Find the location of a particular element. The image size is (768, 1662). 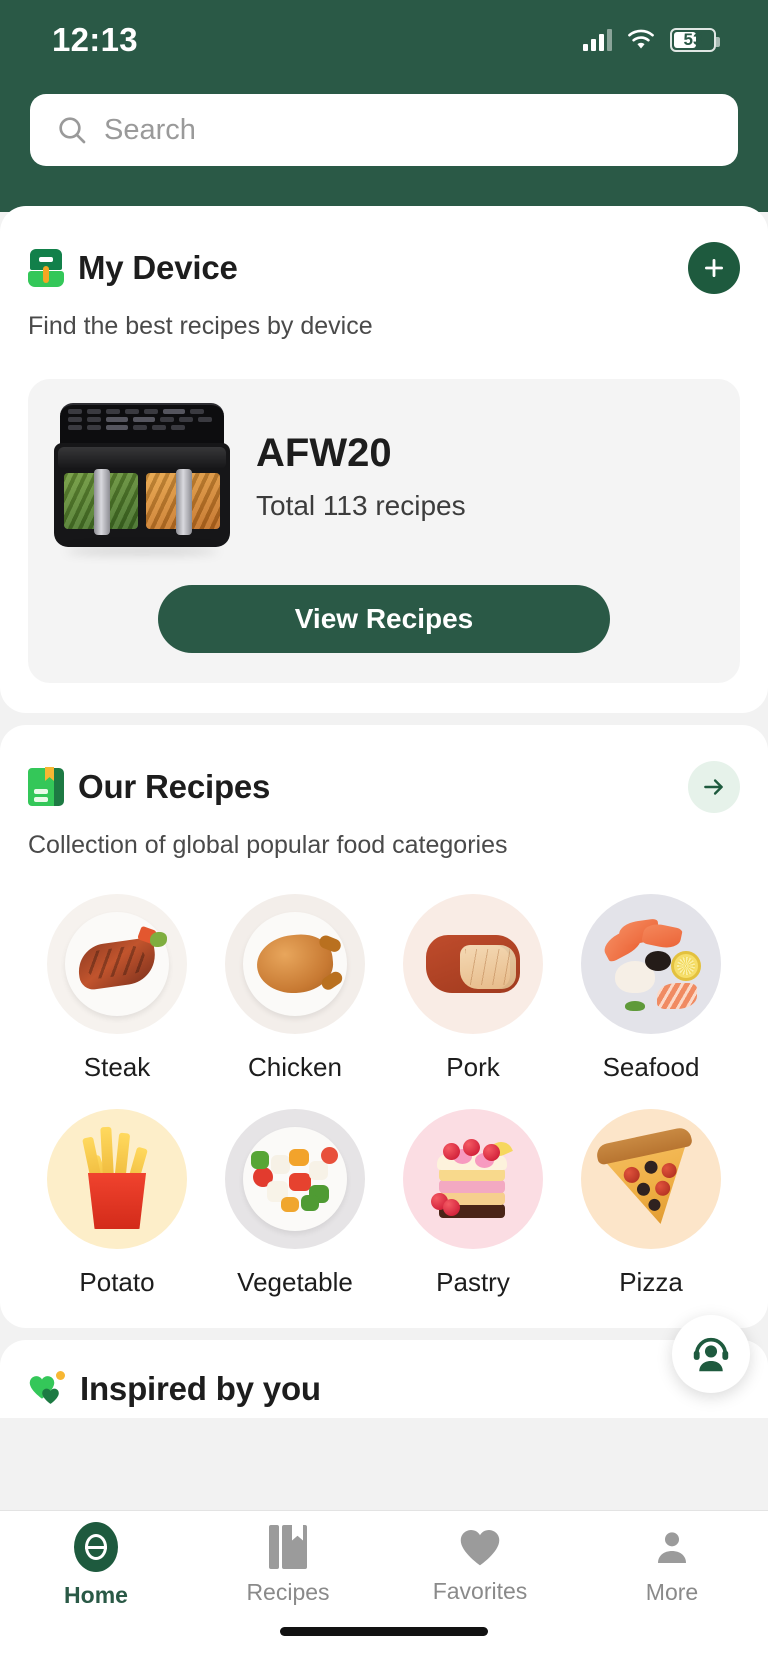

bottom-tab-bar: Home Recipes Favorites More is located at coordinates (384, 1586).